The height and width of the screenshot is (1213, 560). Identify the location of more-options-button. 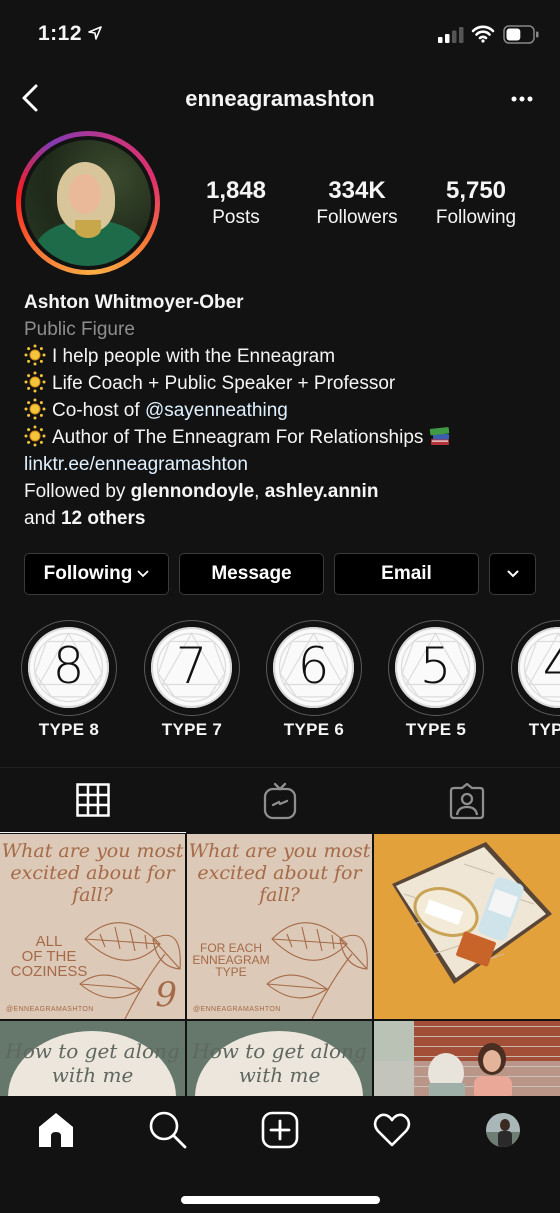
(522, 99).